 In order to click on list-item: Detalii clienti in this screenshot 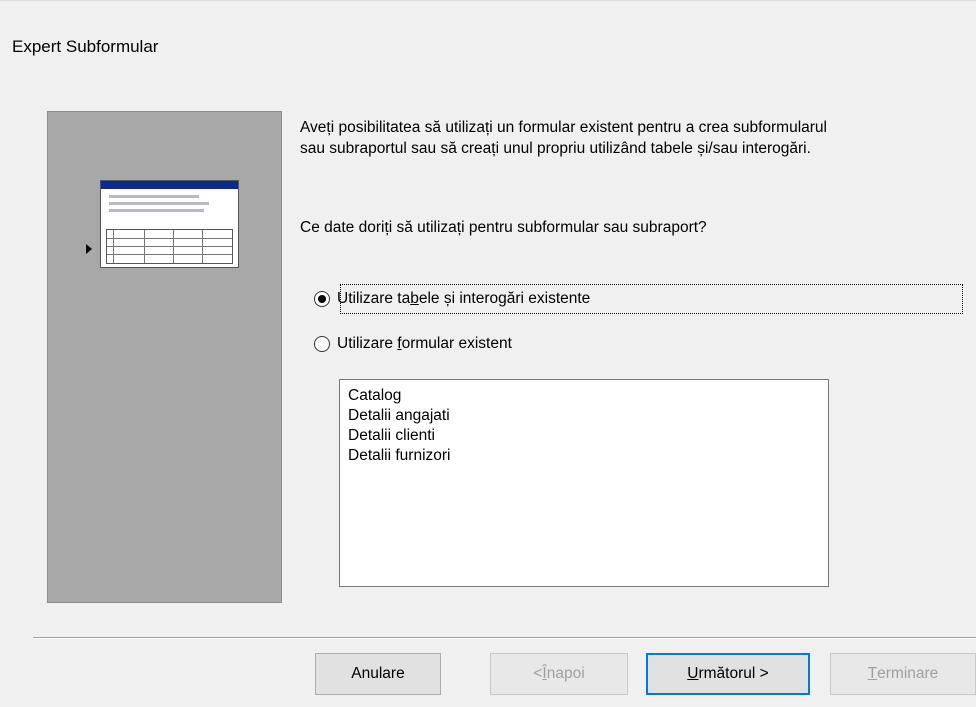, I will do `click(584, 436)`.